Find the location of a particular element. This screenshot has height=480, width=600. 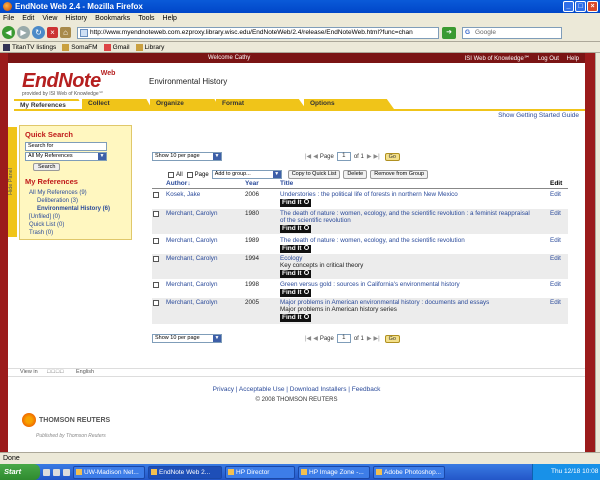

hide-panel-tab: Hide Panel is located at coordinates (12, 182).